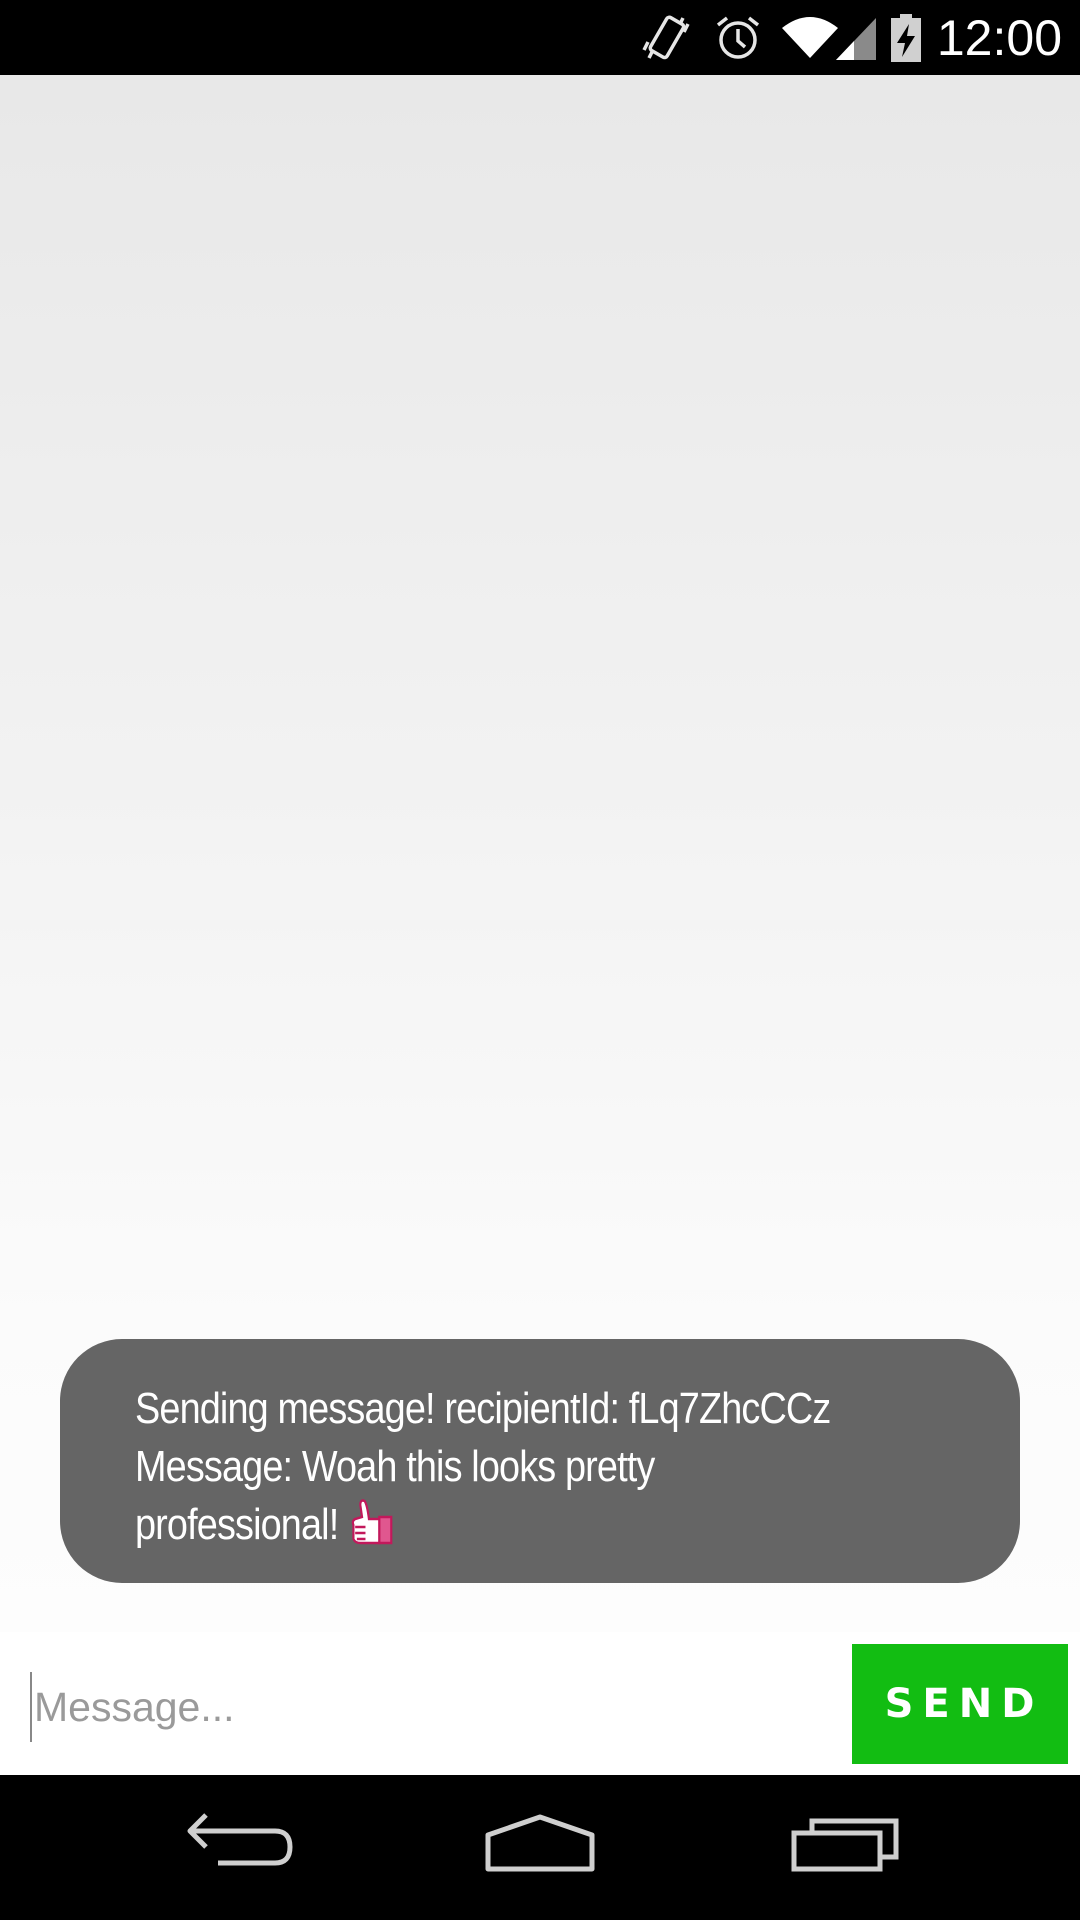 Image resolution: width=1080 pixels, height=1920 pixels. What do you see at coordinates (540, 37) in the screenshot?
I see `status-bar: 12:00` at bounding box center [540, 37].